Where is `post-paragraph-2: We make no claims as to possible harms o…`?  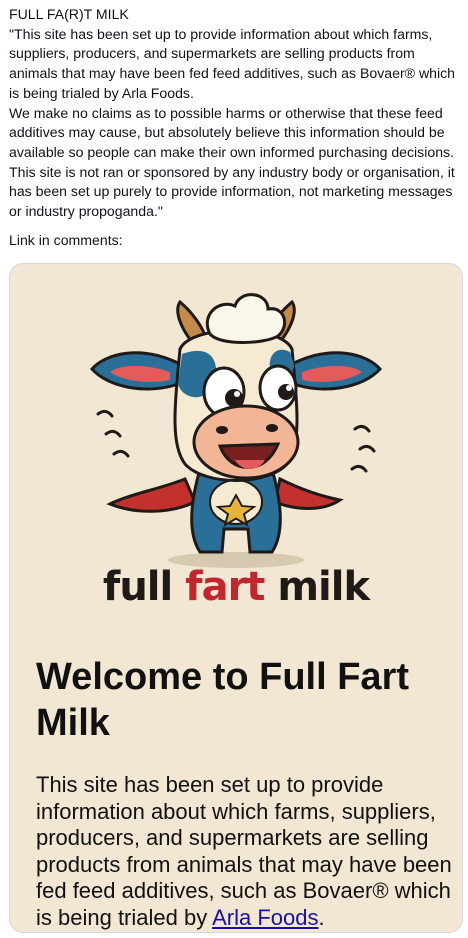
post-paragraph-2: We make no claims as to possible harms o… is located at coordinates (234, 162).